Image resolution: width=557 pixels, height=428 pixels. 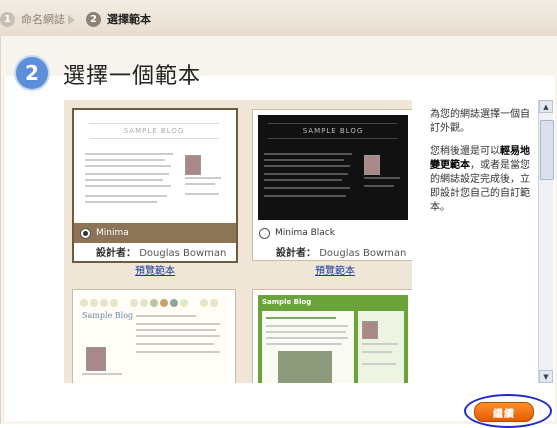 I want to click on page-title: 選擇一個範本, so click(x=132, y=76).